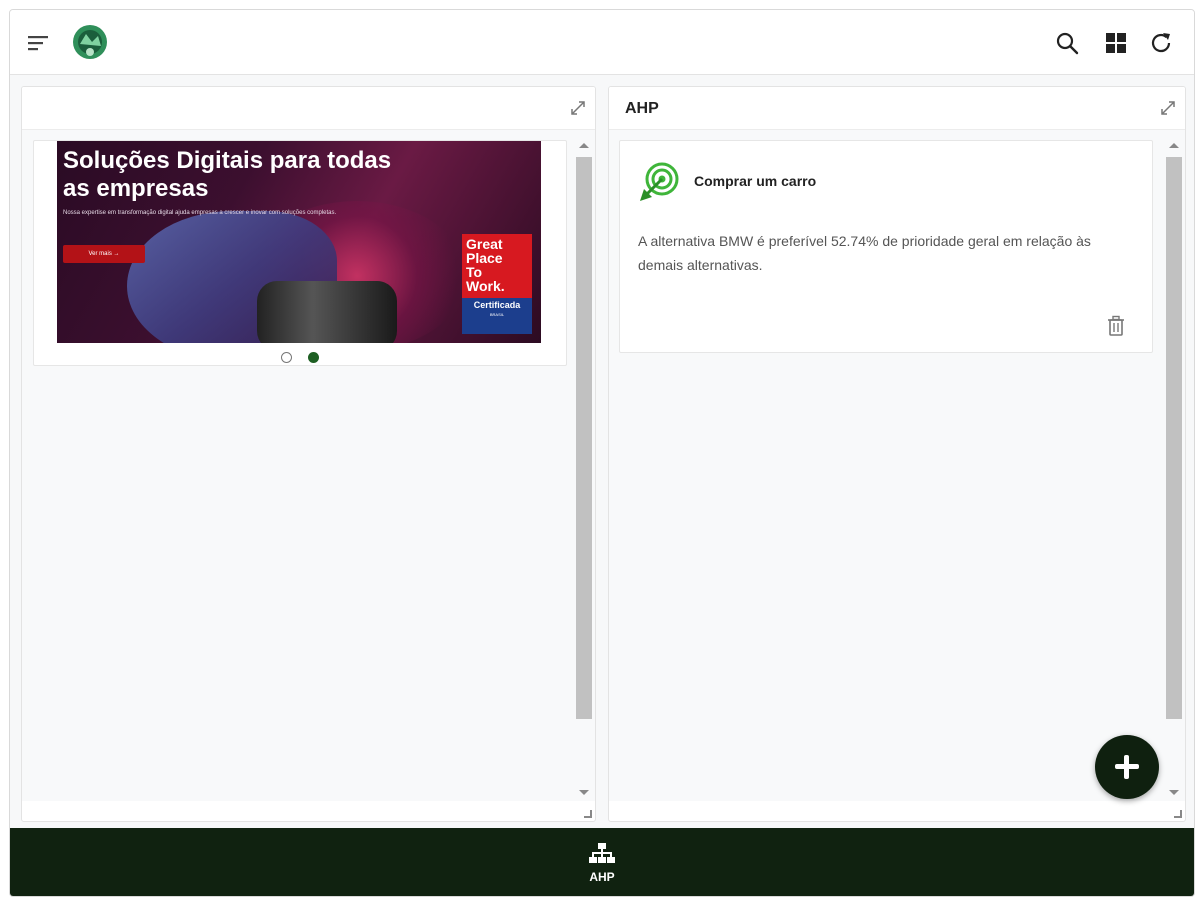  What do you see at coordinates (897, 108) in the screenshot?
I see `right-panel-header: AHP` at bounding box center [897, 108].